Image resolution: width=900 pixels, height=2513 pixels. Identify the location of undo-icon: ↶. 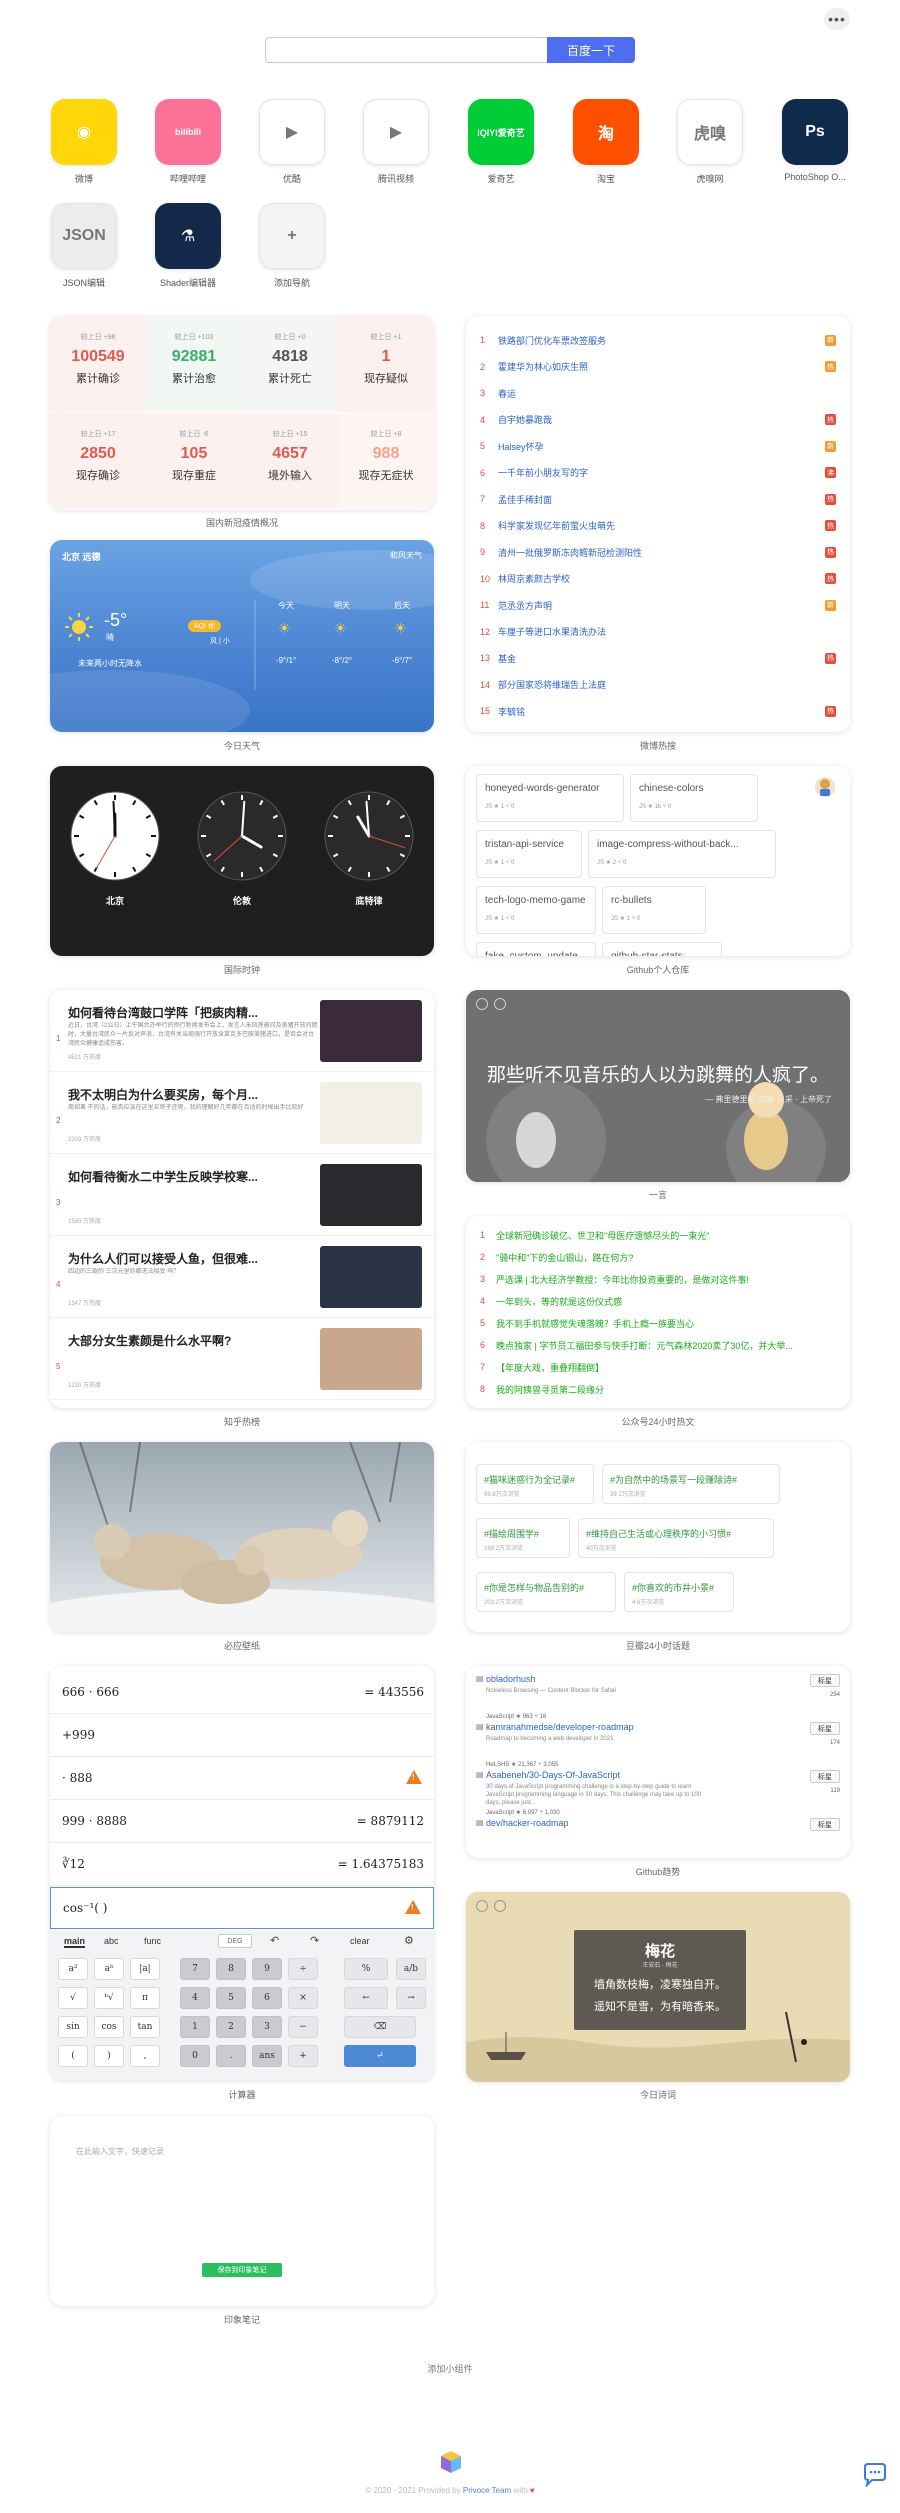
(274, 1940).